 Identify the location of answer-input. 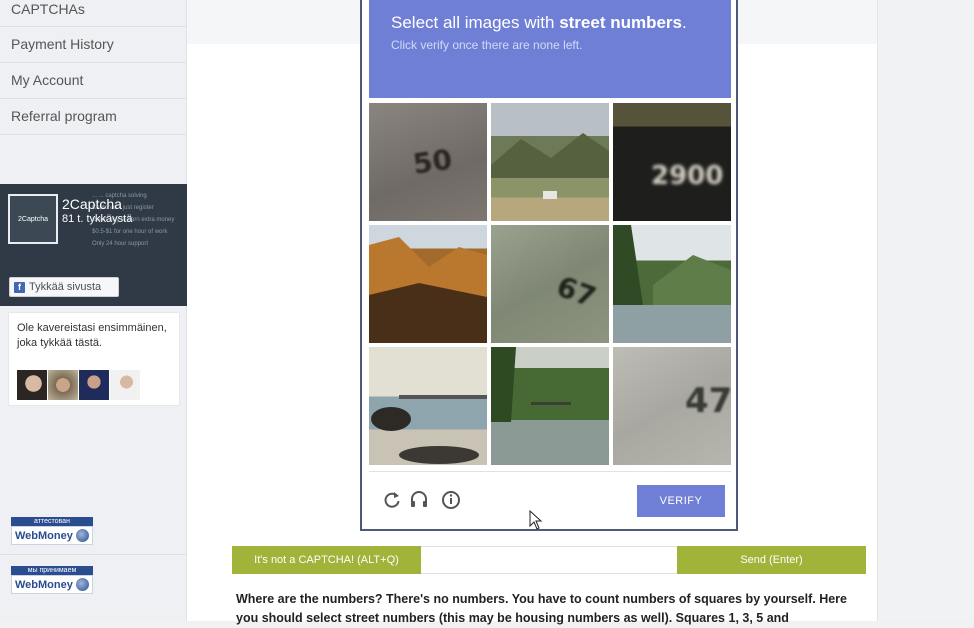
(549, 560).